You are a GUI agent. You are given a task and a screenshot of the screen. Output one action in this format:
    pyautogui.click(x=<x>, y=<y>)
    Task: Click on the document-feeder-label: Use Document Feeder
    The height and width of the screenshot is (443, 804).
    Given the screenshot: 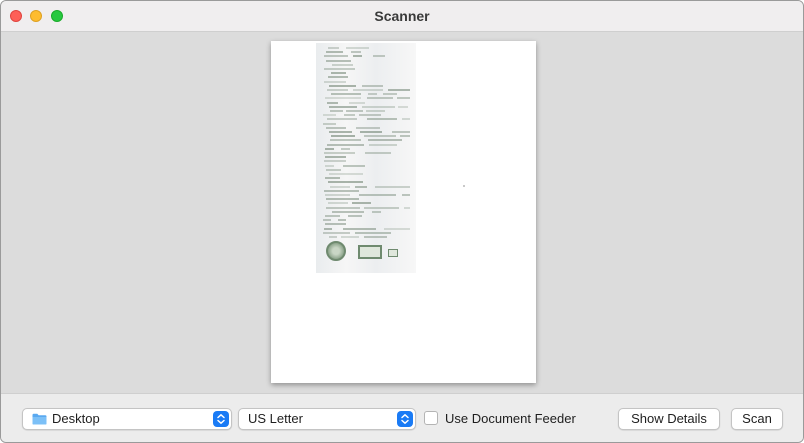 What is the action you would take?
    pyautogui.click(x=510, y=418)
    